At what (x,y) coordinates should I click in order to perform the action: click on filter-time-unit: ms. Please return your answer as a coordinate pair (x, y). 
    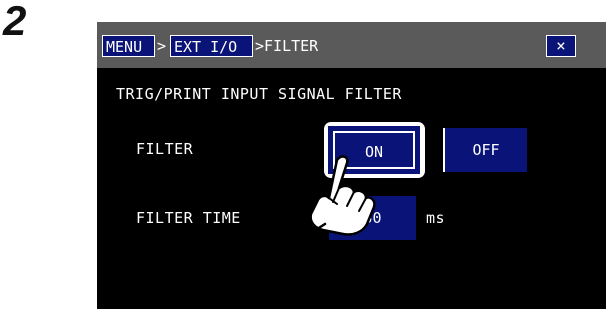
    Looking at the image, I should click on (436, 218).